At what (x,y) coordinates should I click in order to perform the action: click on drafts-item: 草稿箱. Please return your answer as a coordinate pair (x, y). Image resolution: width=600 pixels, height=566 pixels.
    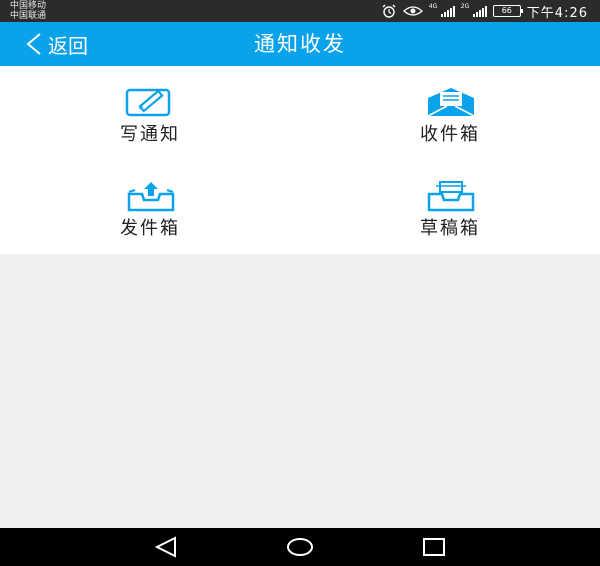
    Looking at the image, I should click on (450, 207).